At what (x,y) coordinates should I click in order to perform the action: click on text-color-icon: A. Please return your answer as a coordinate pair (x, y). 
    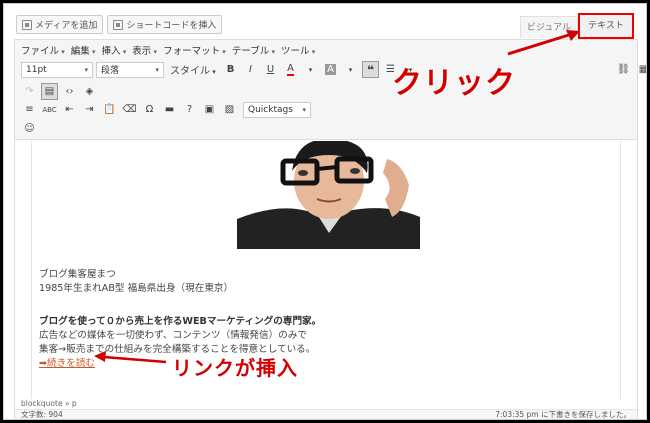
    Looking at the image, I should click on (290, 69).